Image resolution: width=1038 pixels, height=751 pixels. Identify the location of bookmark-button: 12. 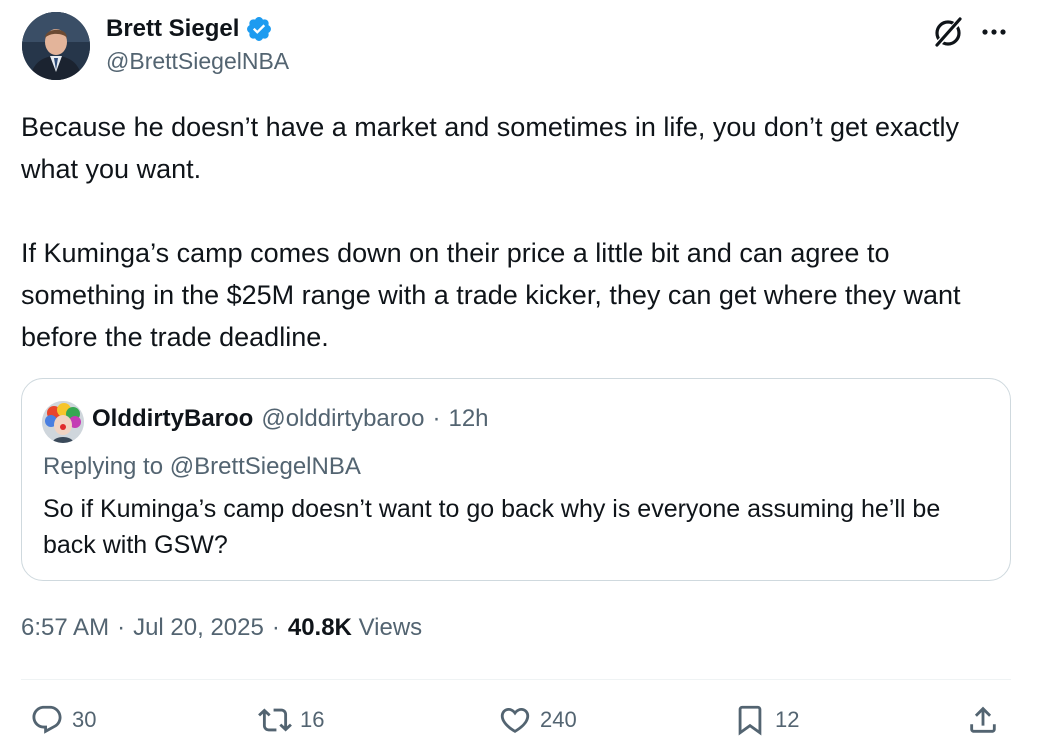
(766, 720).